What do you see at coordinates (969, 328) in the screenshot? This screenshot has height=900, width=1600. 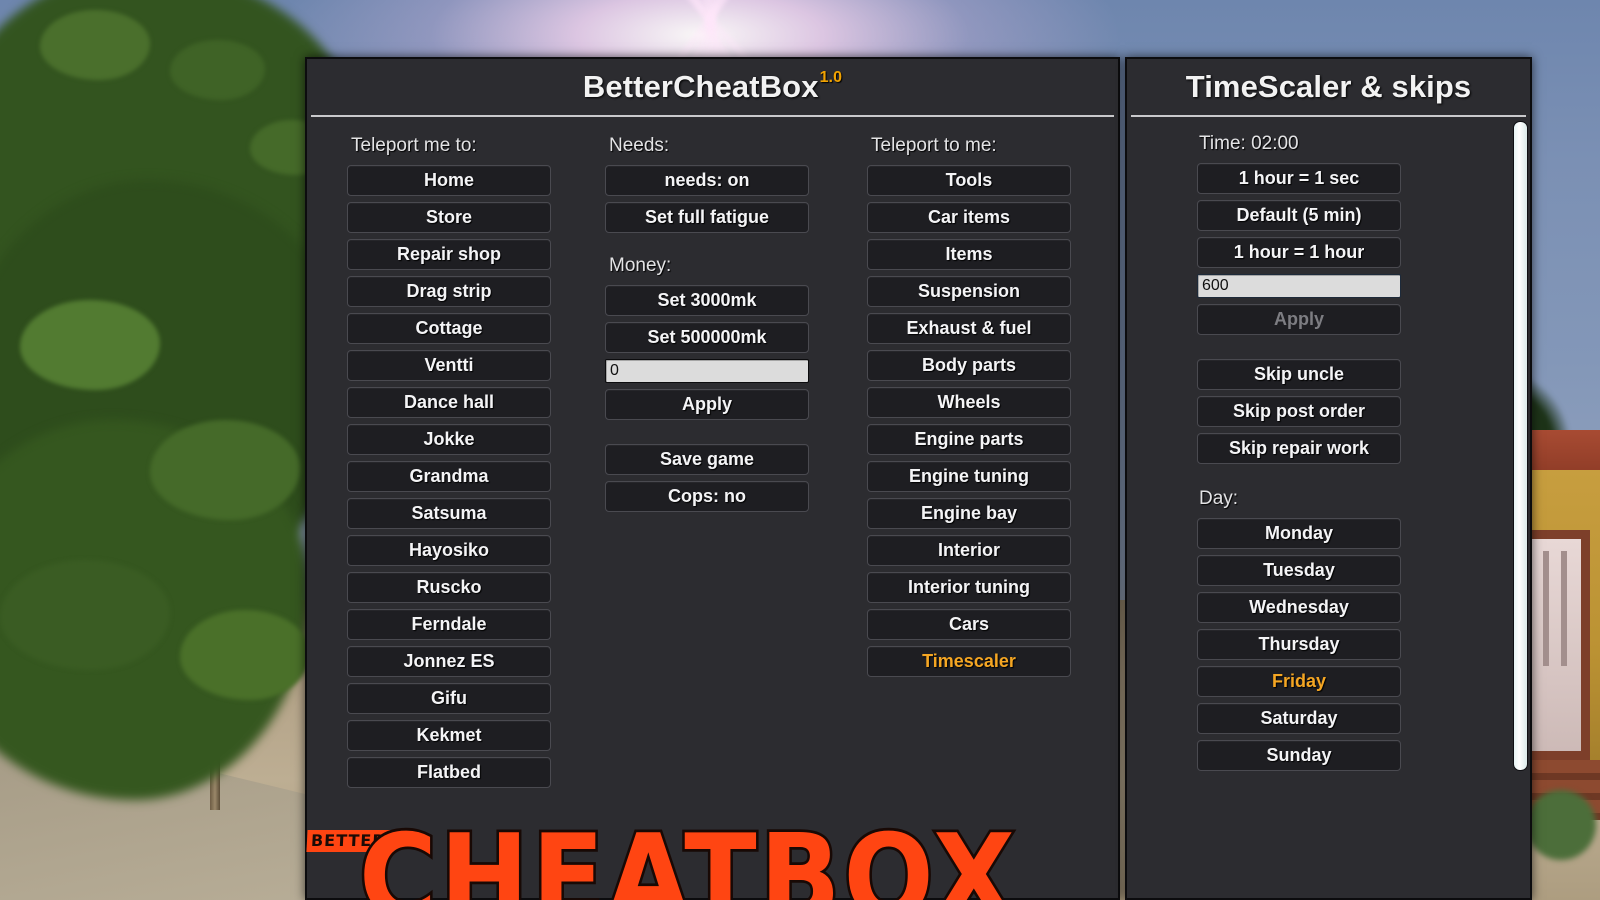 I see `spawn-exhaust-fuel-button: Exhaust & fuel` at bounding box center [969, 328].